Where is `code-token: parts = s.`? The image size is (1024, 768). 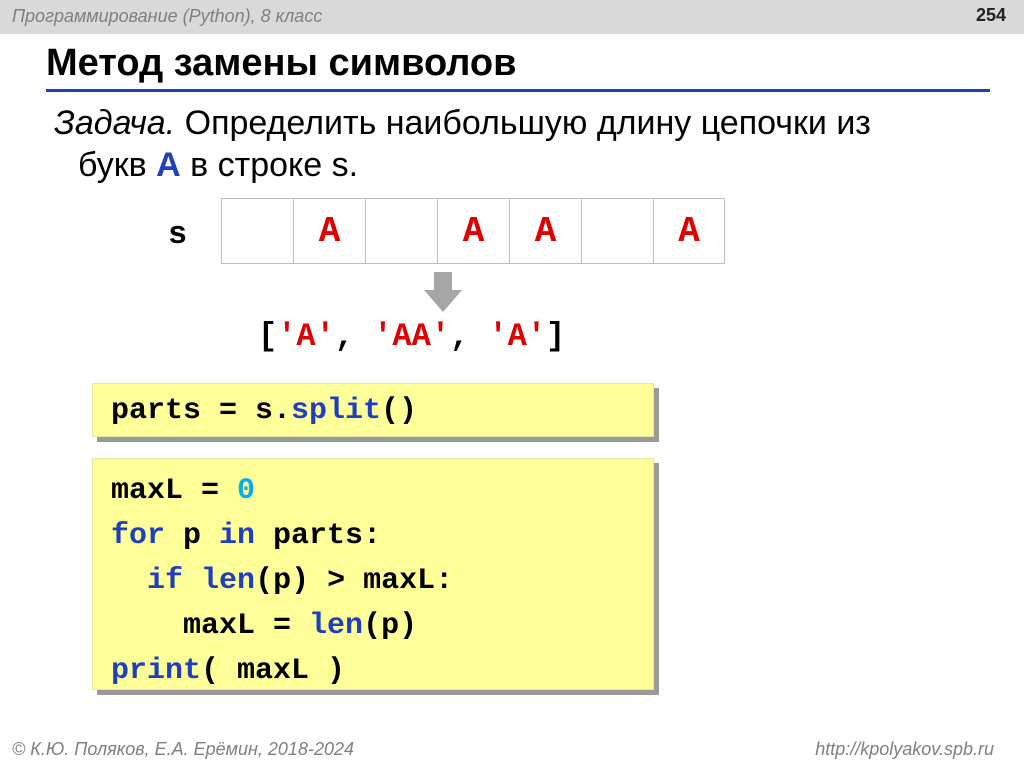 code-token: parts = s. is located at coordinates (201, 411).